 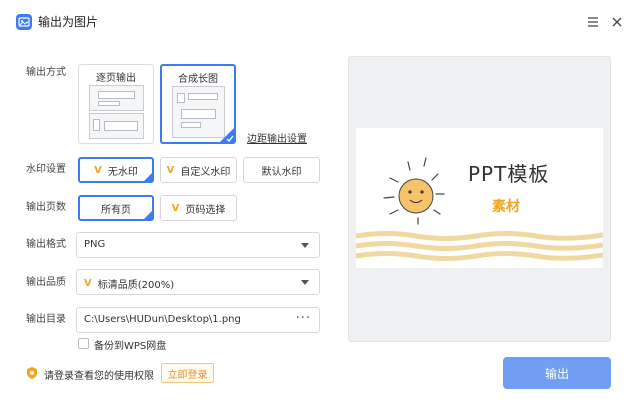 I want to click on option-label: 无水印, so click(x=122, y=172).